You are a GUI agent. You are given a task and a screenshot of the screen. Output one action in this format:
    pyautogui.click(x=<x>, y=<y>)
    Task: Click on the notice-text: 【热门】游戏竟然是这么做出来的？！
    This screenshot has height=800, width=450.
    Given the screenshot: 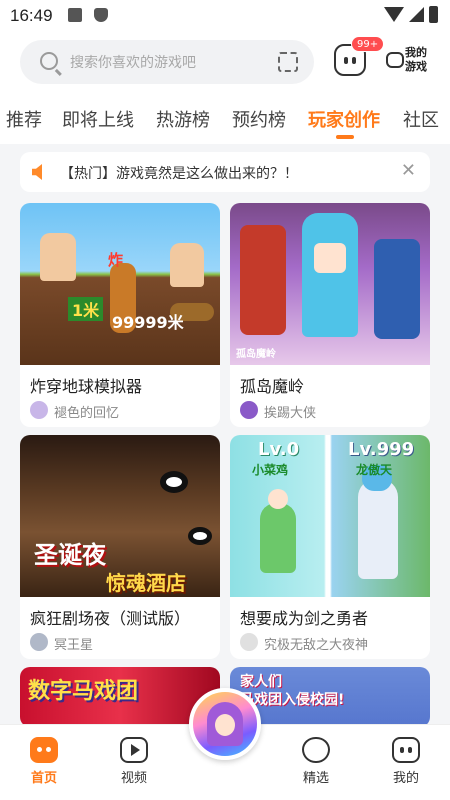 What is the action you would take?
    pyautogui.click(x=179, y=174)
    